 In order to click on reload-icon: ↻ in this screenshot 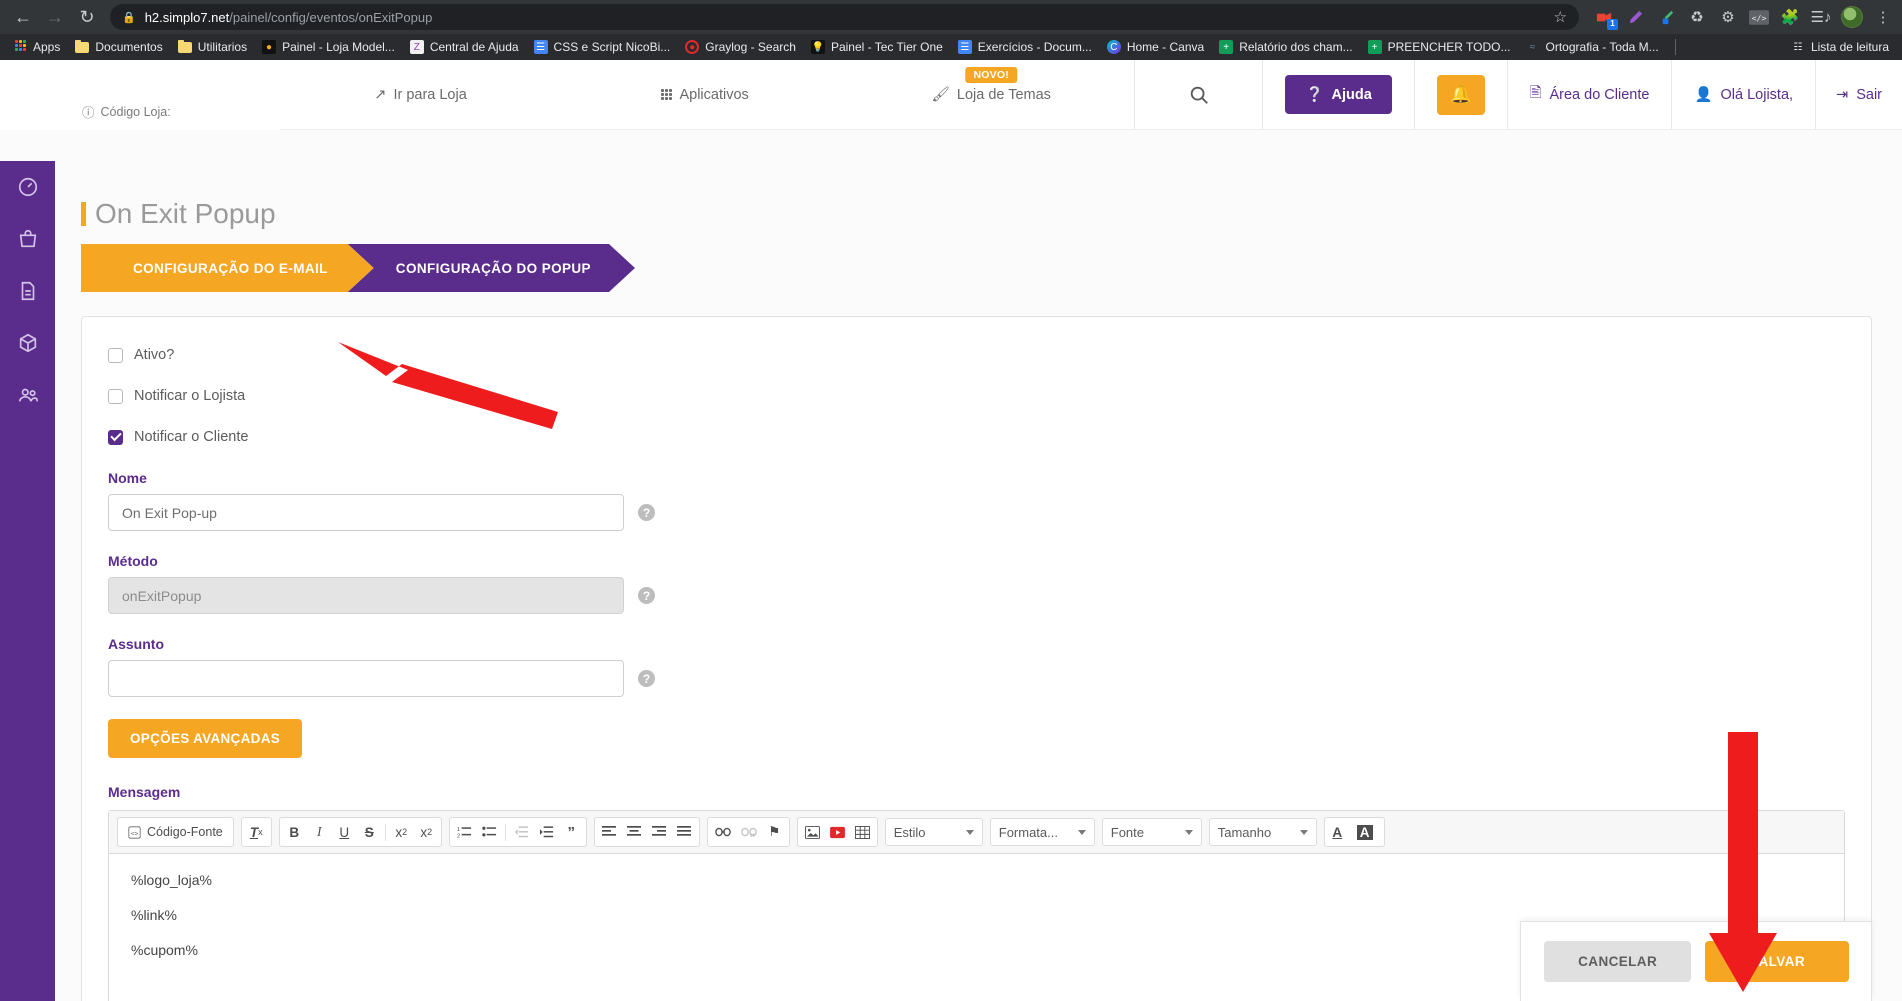, I will do `click(87, 17)`.